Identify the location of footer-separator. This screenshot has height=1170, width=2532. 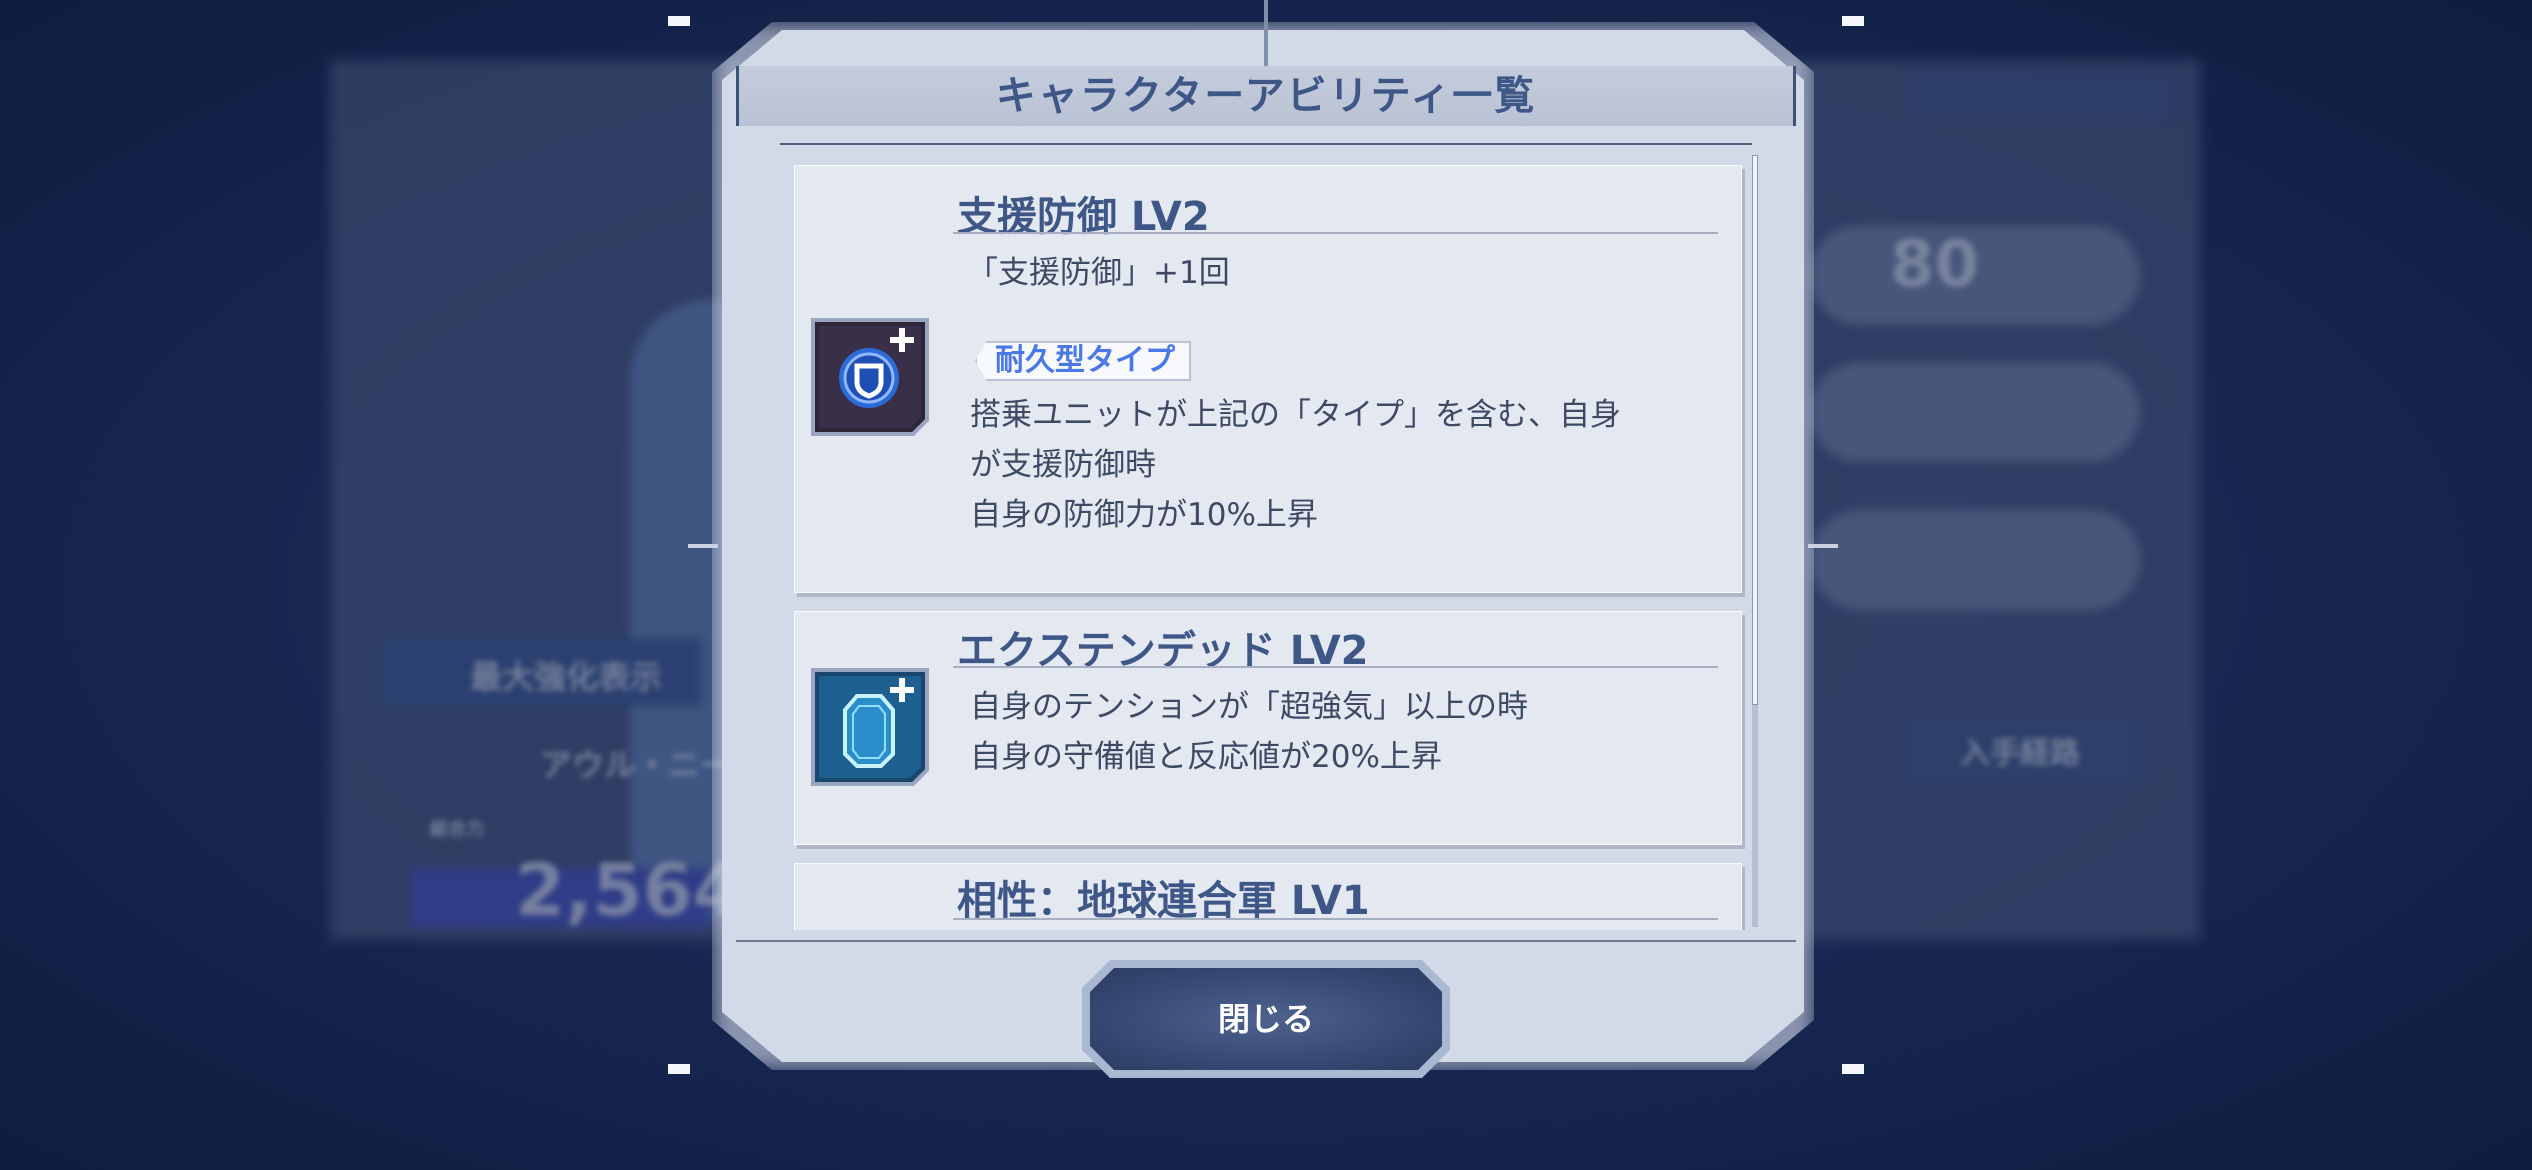
(1266, 941).